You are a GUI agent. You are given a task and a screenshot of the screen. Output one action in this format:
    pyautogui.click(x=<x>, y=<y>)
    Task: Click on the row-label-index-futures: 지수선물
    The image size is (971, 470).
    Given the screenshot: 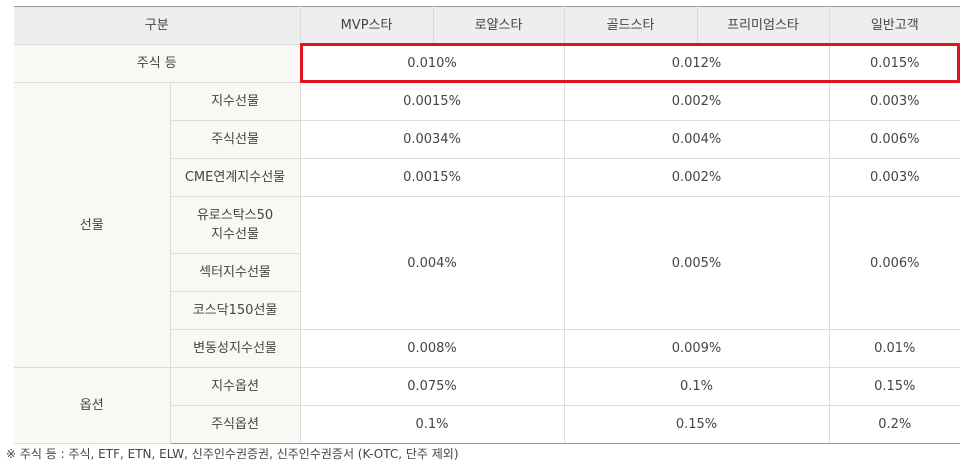 What is the action you would take?
    pyautogui.click(x=235, y=101)
    